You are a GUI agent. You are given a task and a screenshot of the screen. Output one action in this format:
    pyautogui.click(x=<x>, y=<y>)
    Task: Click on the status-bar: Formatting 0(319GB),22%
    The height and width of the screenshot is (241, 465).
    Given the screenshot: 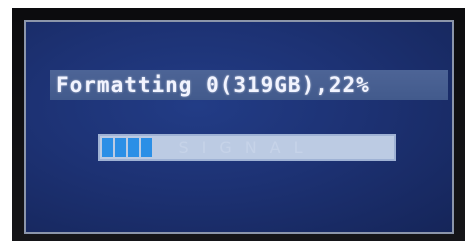 What is the action you would take?
    pyautogui.click(x=249, y=85)
    